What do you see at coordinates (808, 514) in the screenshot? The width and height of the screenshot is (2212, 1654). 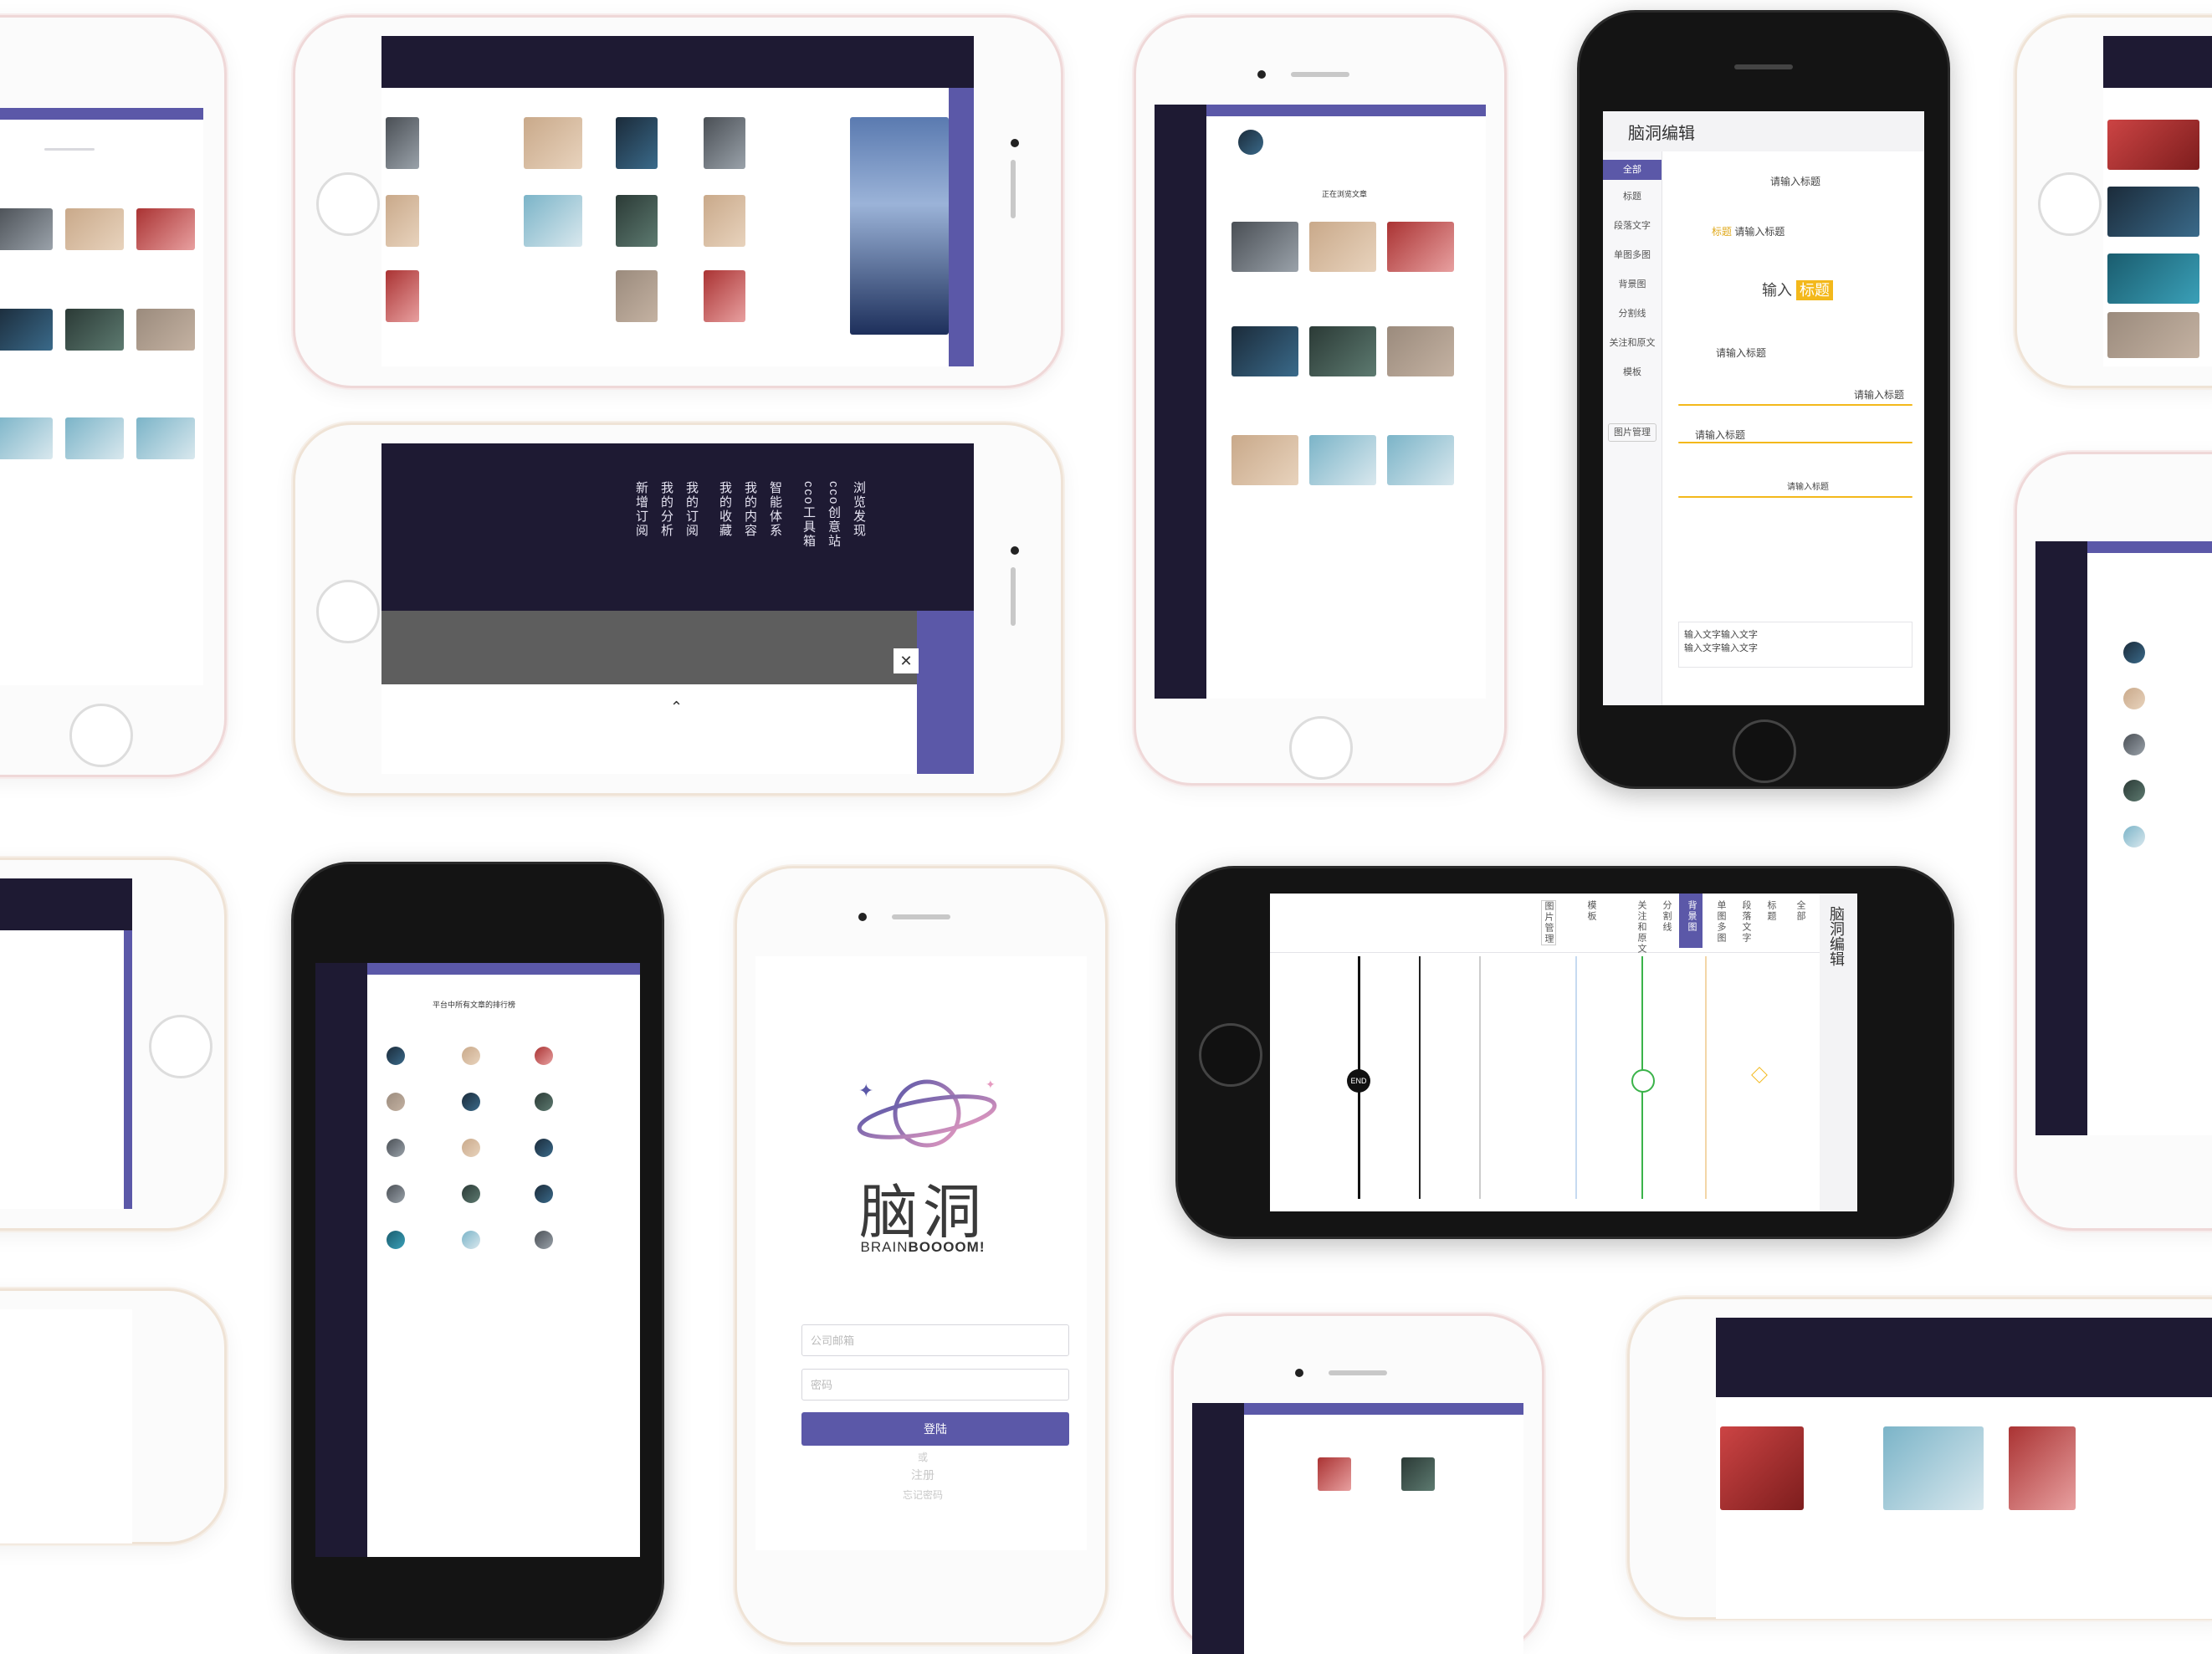 I see `menu-item-2: cco工具箱` at bounding box center [808, 514].